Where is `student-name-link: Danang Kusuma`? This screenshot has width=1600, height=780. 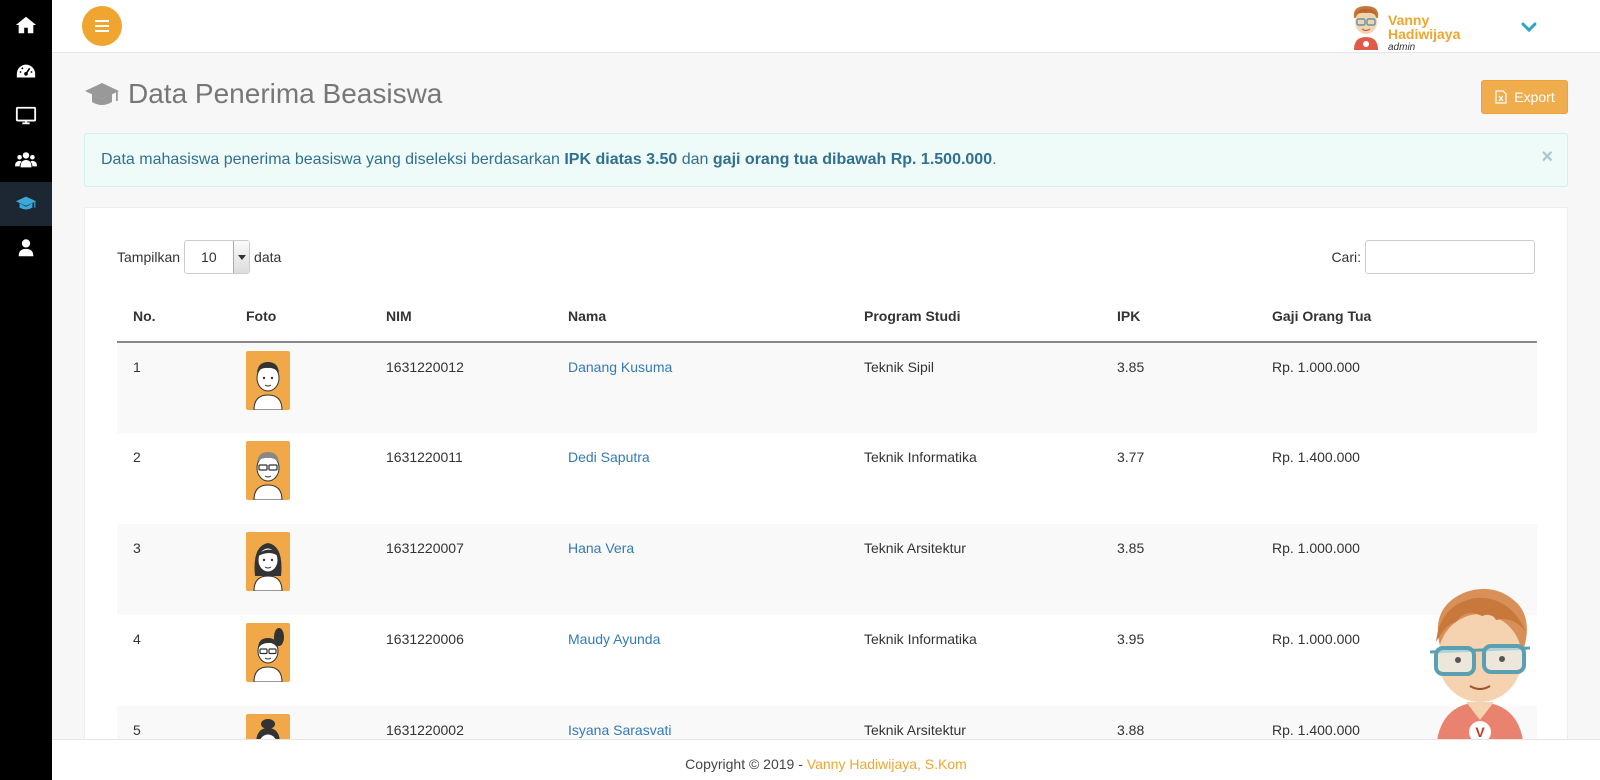 student-name-link: Danang Kusuma is located at coordinates (620, 367).